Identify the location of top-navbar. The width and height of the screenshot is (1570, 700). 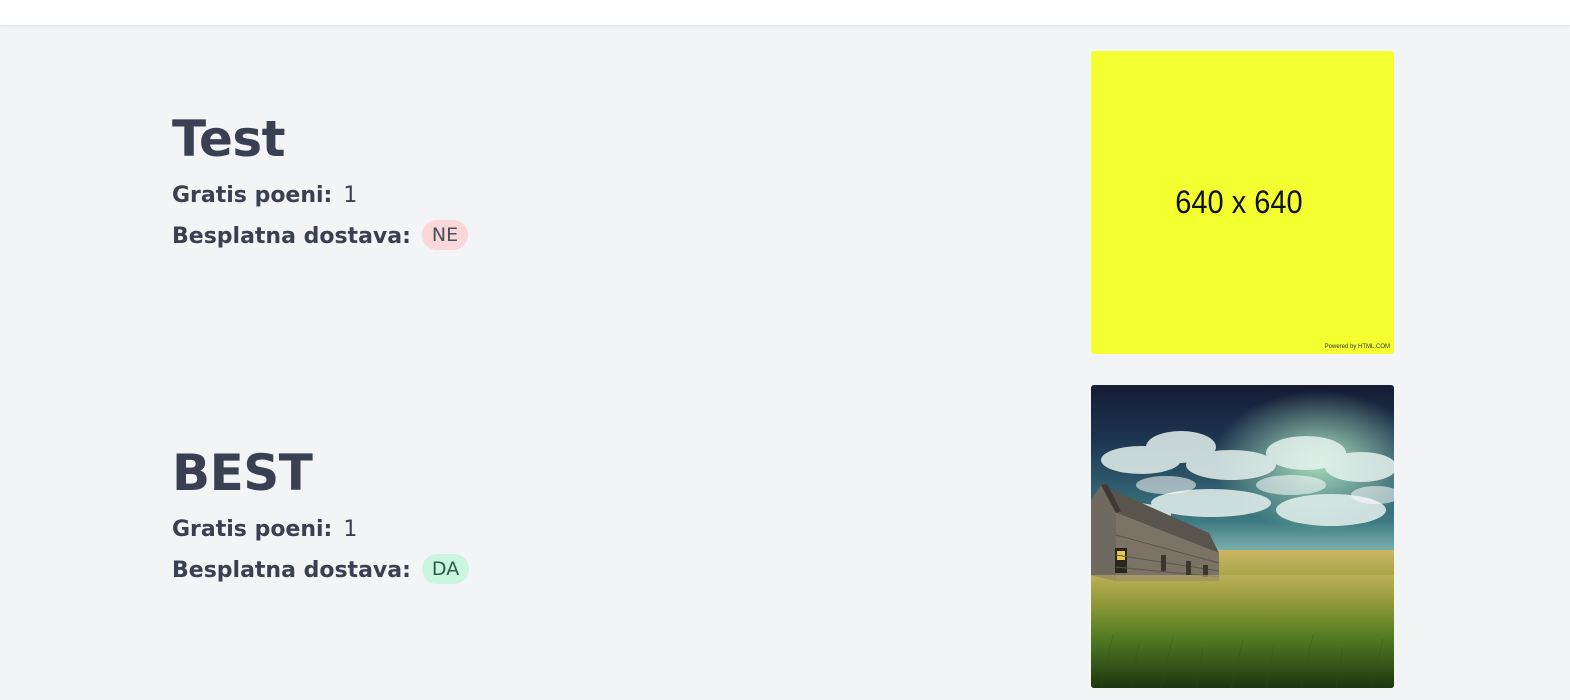
(785, 13).